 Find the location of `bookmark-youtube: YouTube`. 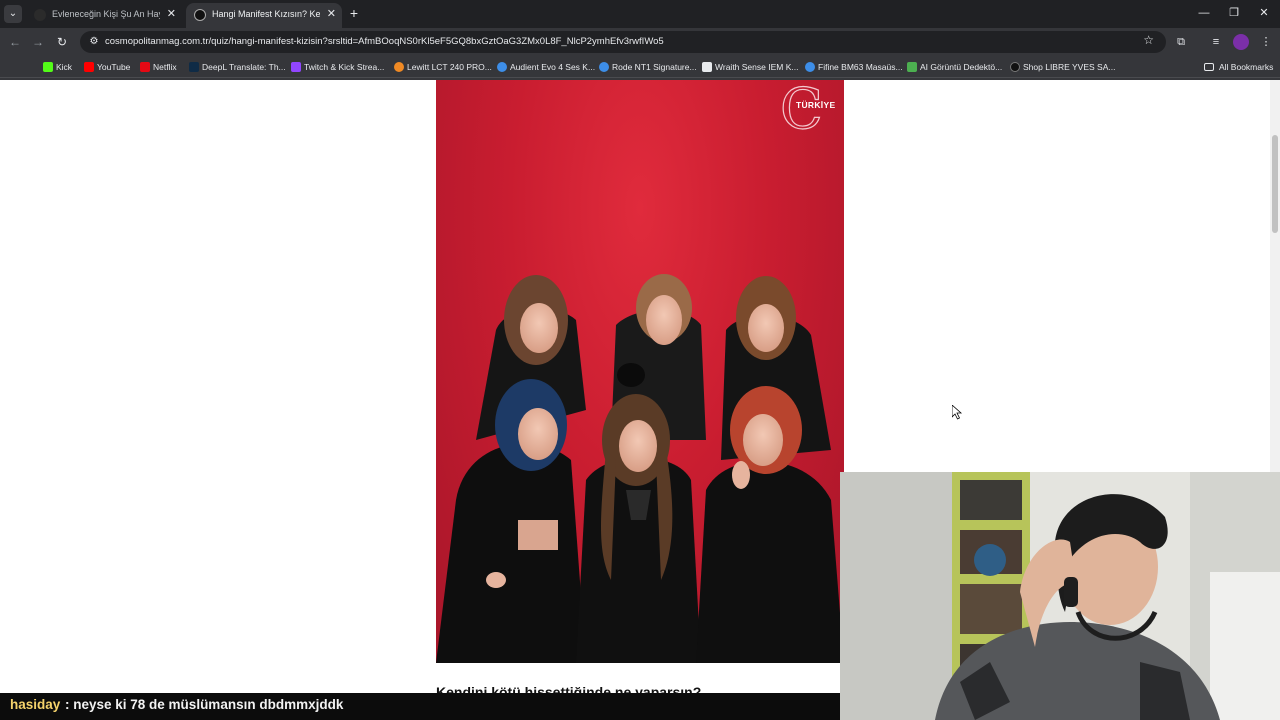

bookmark-youtube: YouTube is located at coordinates (107, 67).